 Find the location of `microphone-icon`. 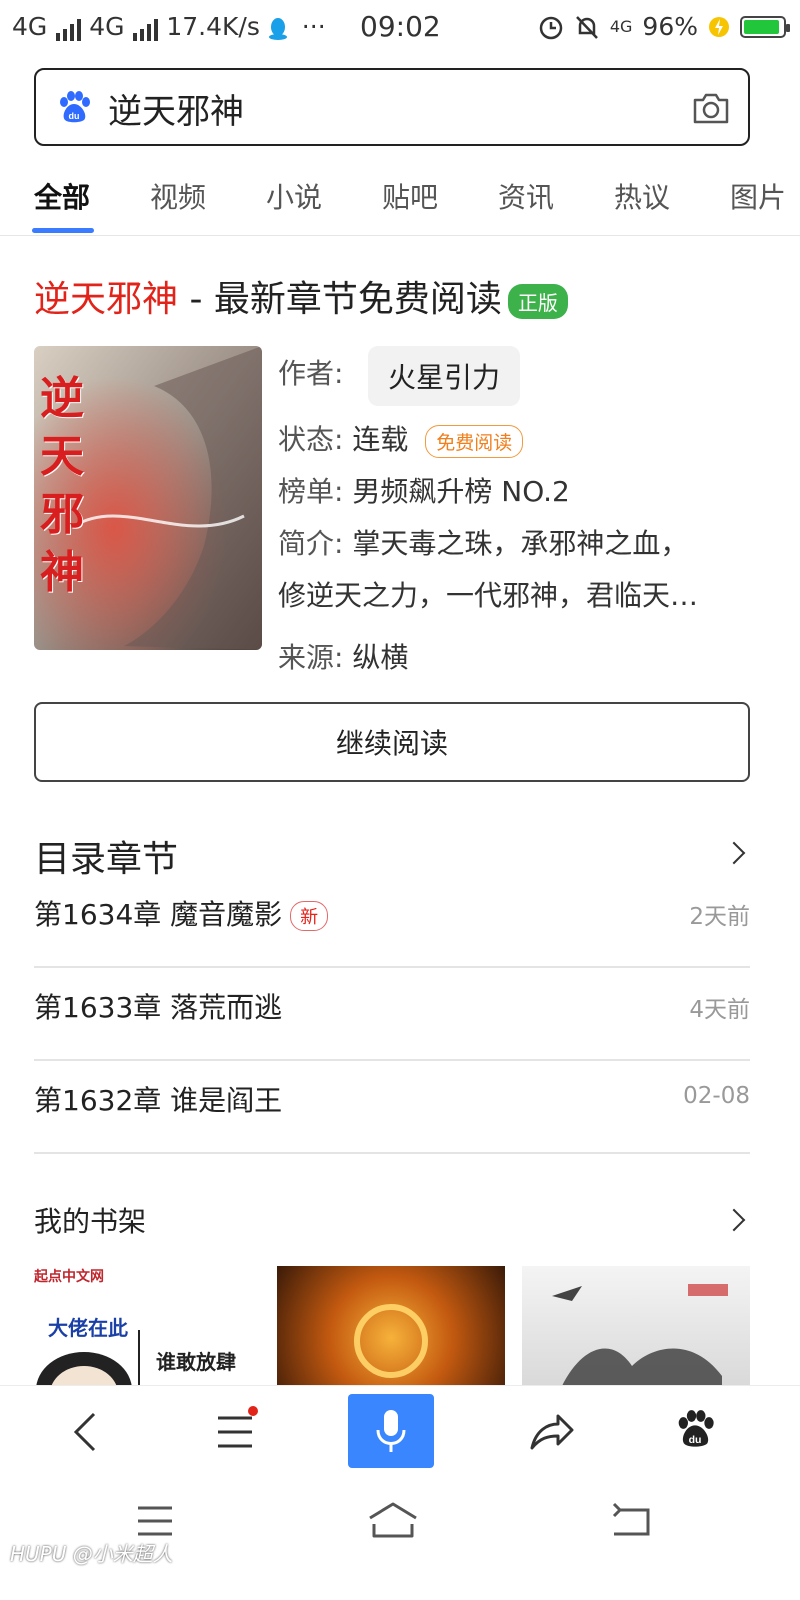

microphone-icon is located at coordinates (391, 1431).